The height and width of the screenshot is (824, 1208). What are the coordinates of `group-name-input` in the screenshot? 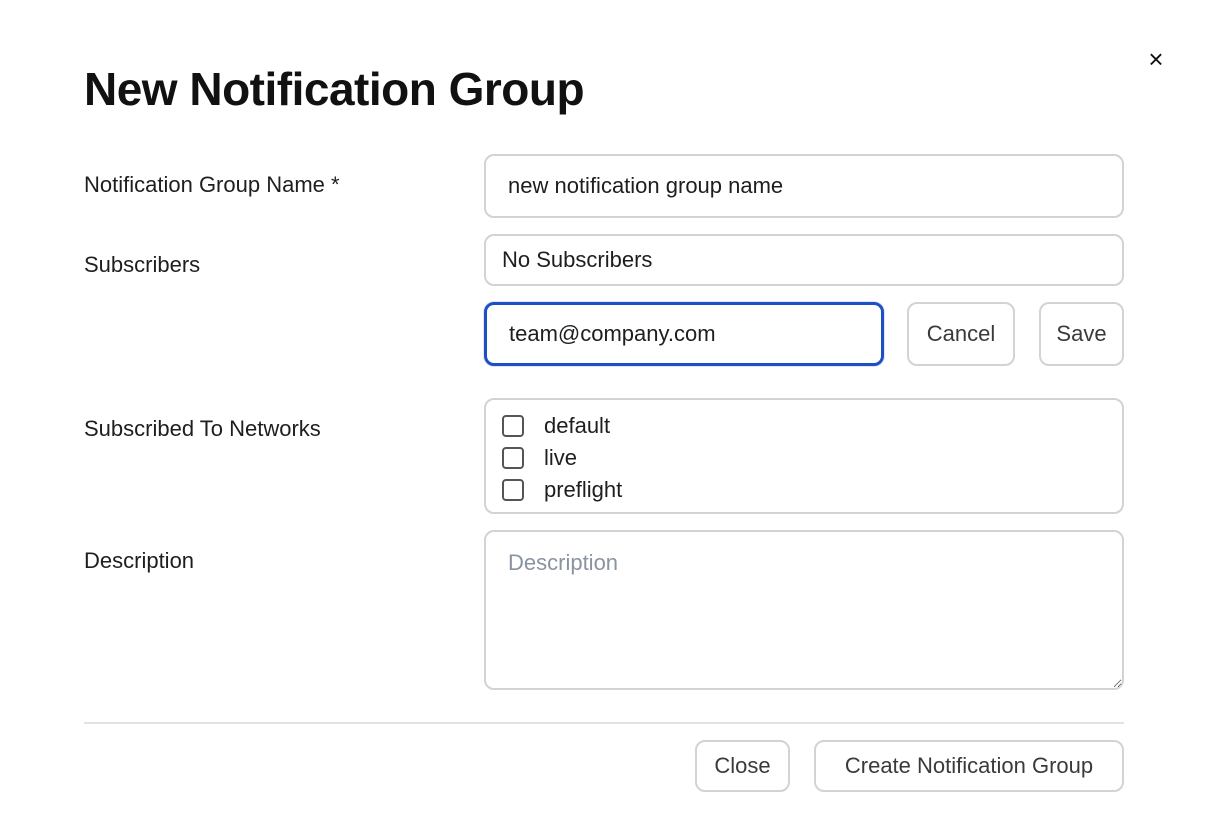 It's located at (804, 186).